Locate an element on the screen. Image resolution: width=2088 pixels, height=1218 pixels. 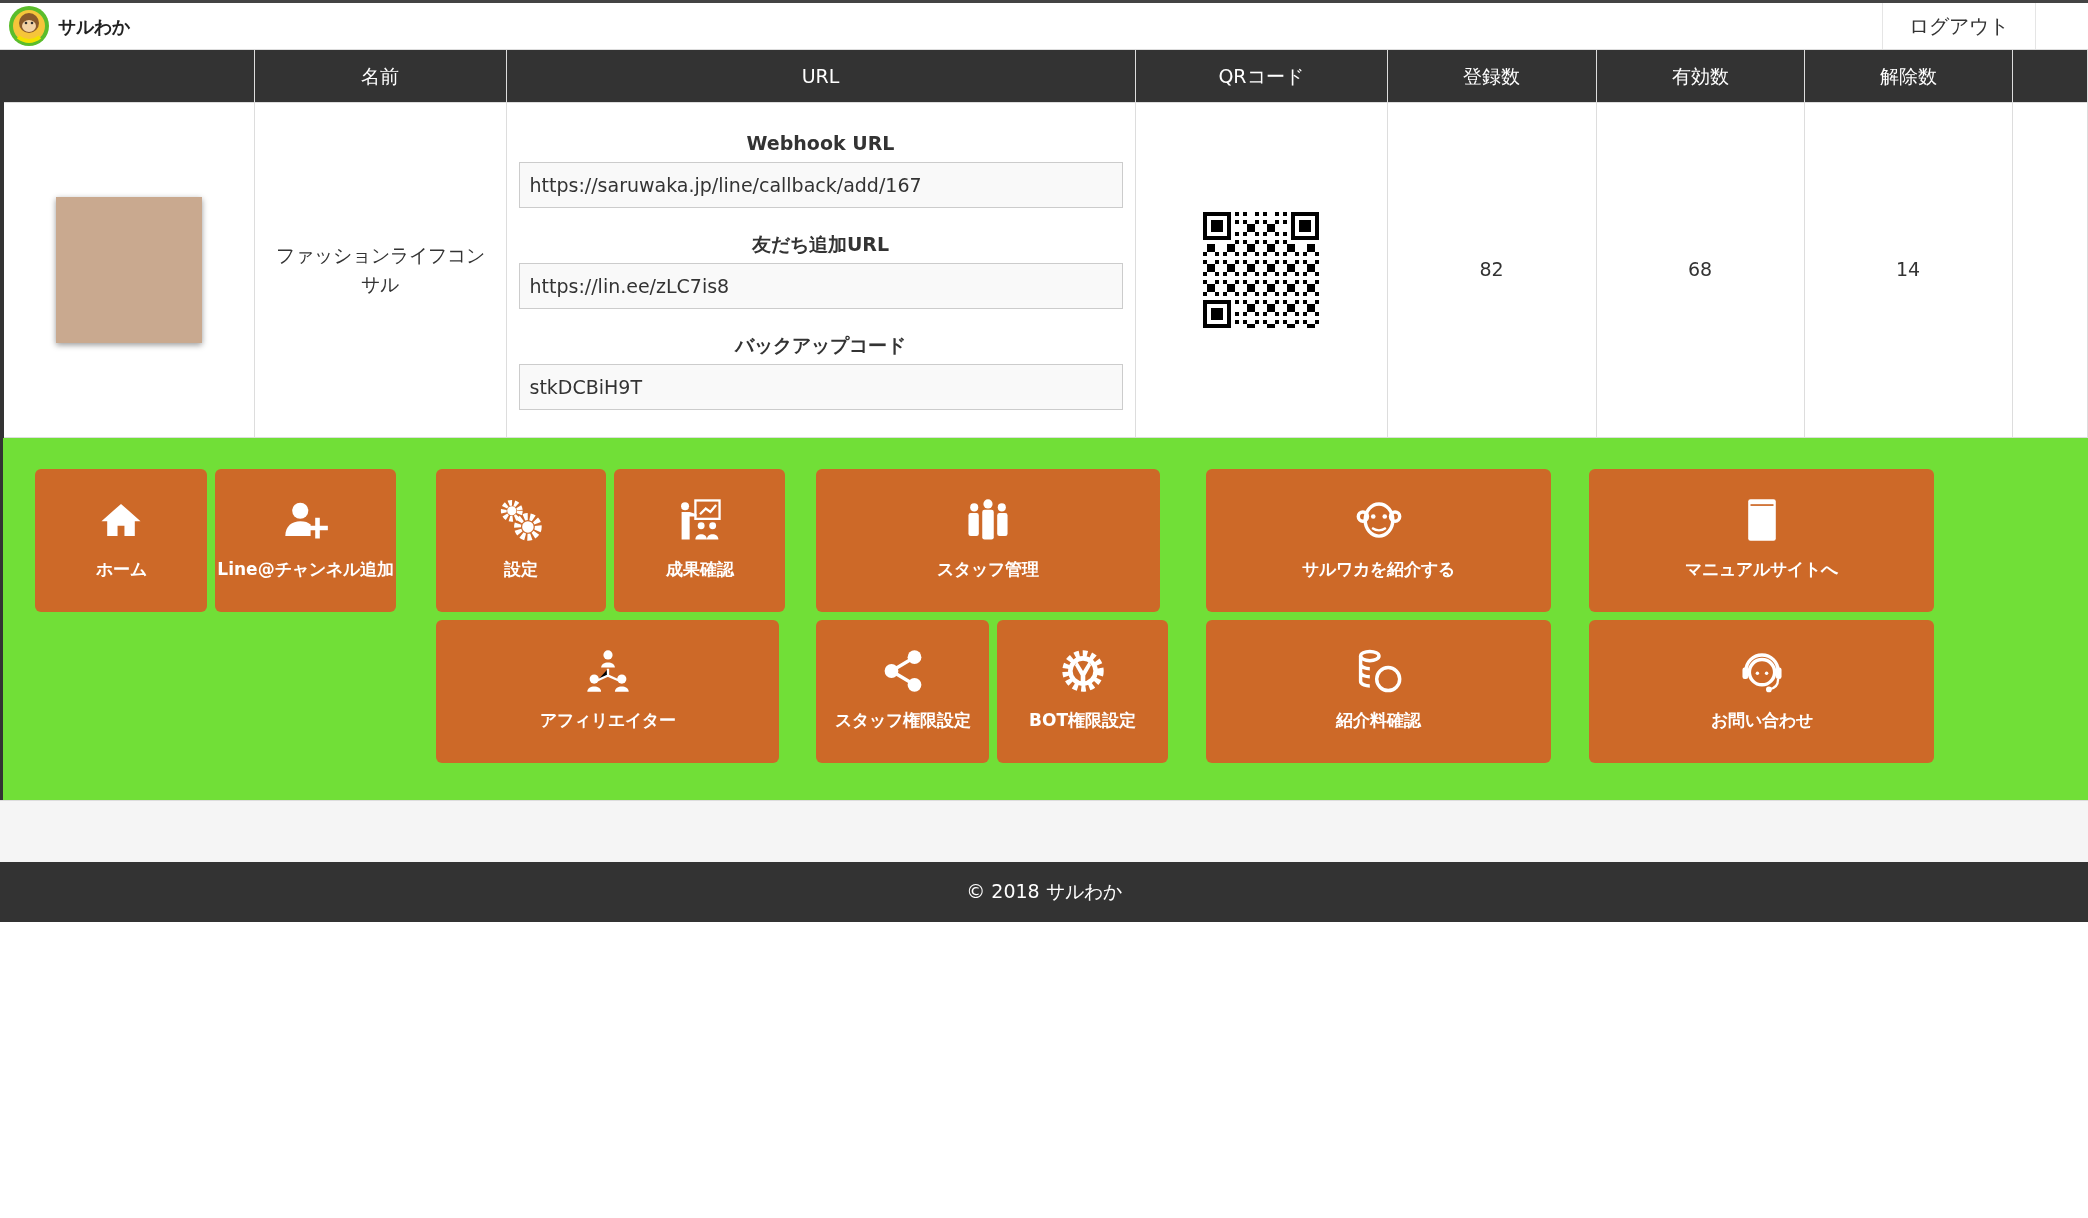
table-cell: 68 is located at coordinates (1700, 269).